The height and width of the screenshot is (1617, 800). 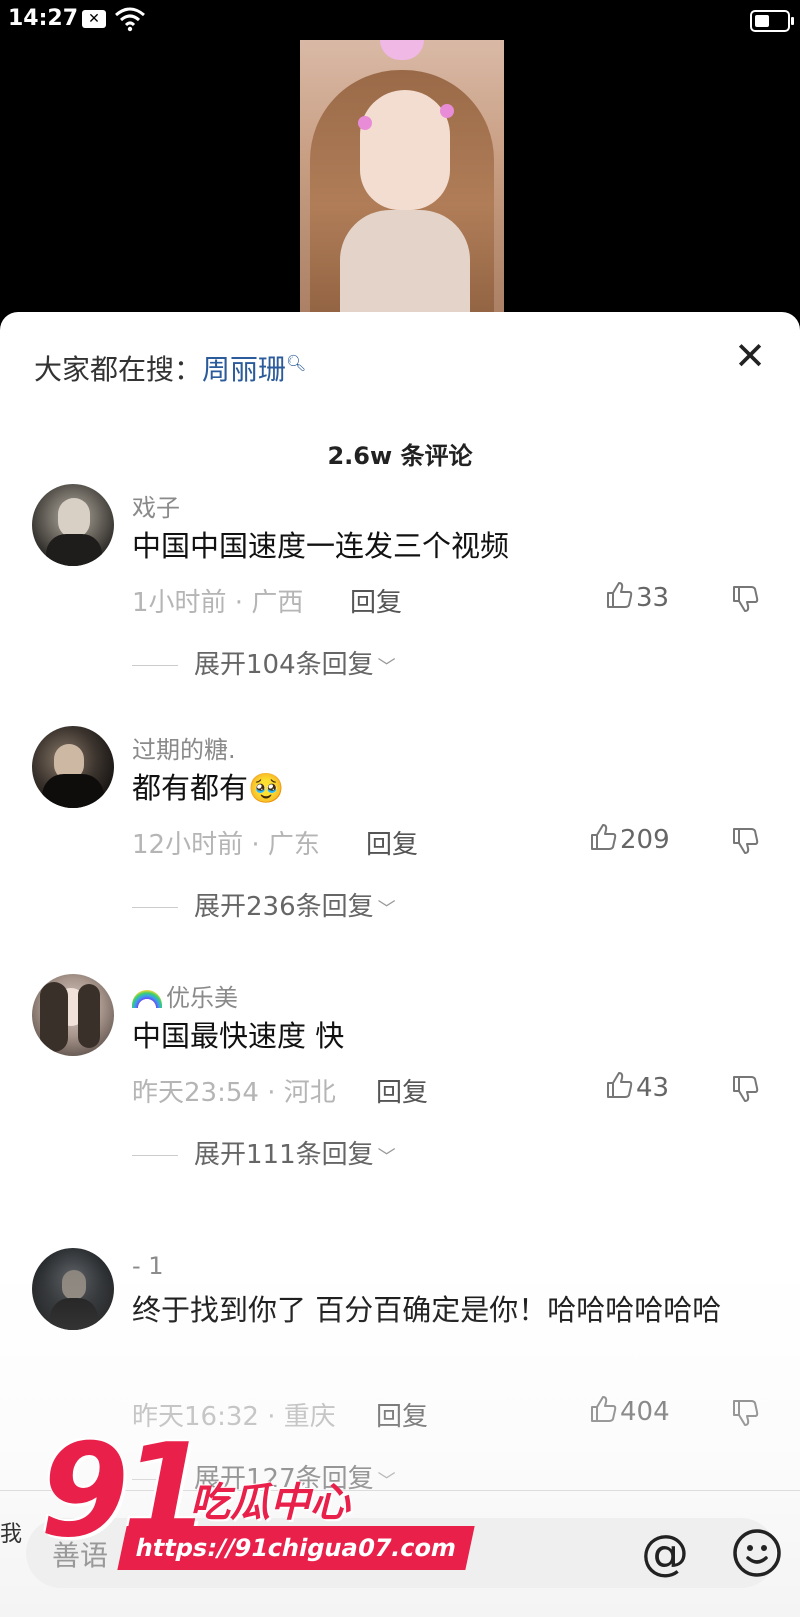 I want to click on comment-meta: 1小时前 · 广西, so click(x=218, y=603).